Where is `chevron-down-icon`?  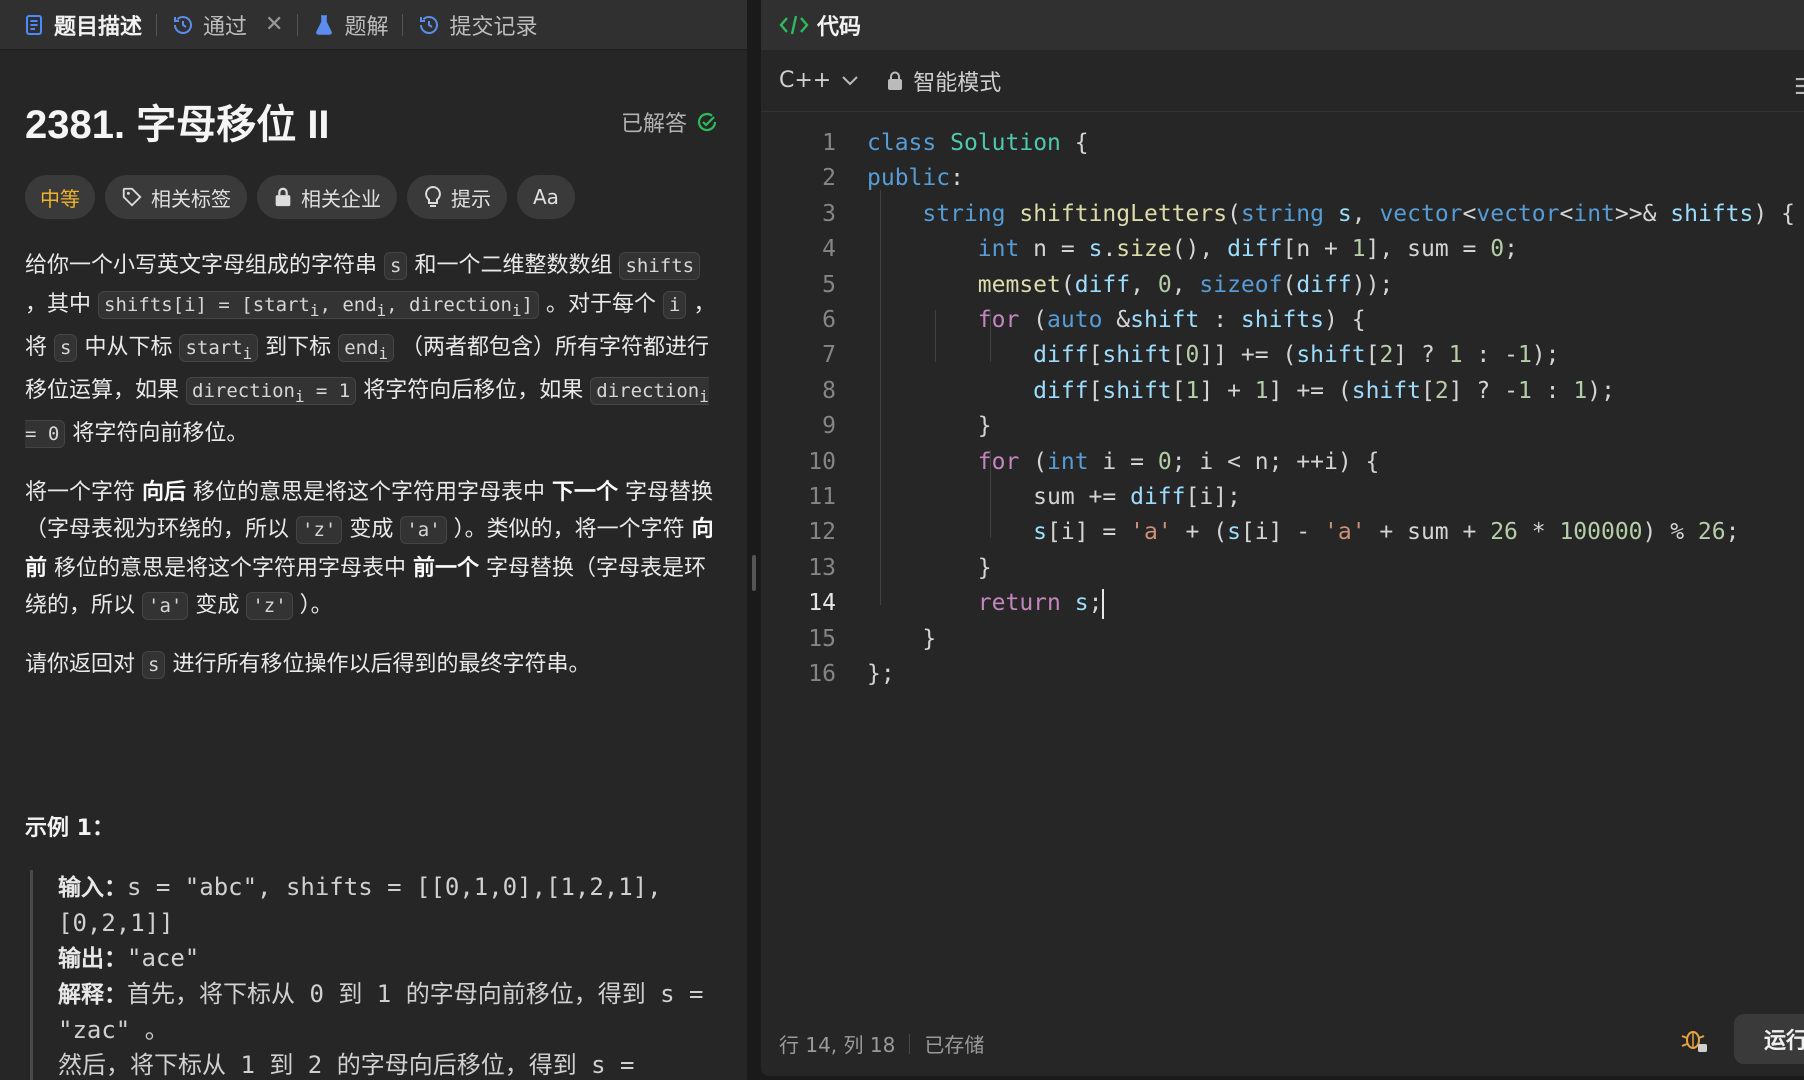 chevron-down-icon is located at coordinates (850, 80).